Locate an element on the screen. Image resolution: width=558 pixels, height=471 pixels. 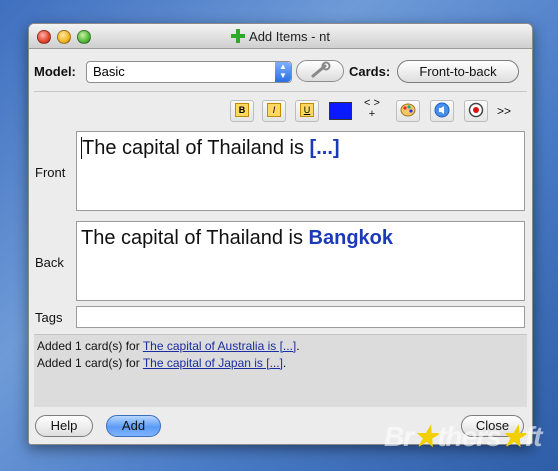
add-button: Add is located at coordinates (133, 426).